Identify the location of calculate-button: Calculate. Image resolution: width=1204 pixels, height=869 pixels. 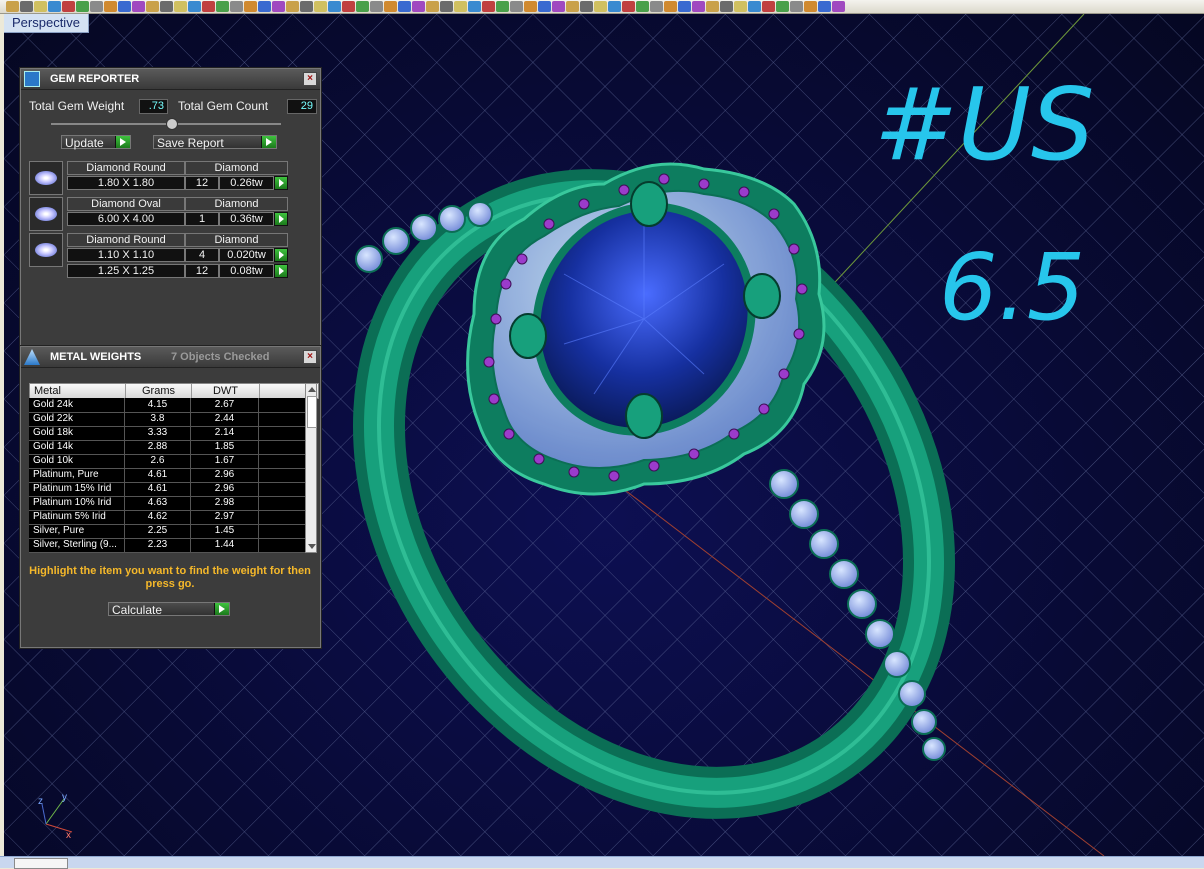
(169, 609).